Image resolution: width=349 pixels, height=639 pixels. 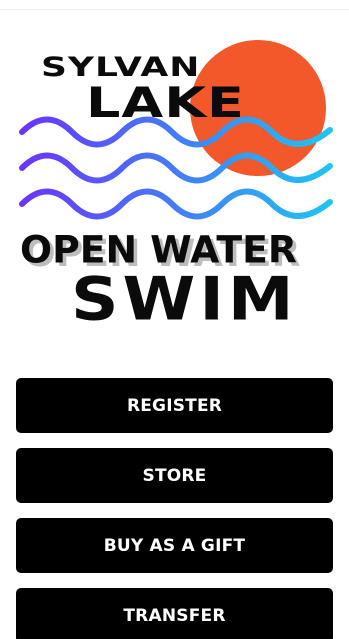 What do you see at coordinates (165, 103) in the screenshot?
I see `logo-text-lake: LAKE` at bounding box center [165, 103].